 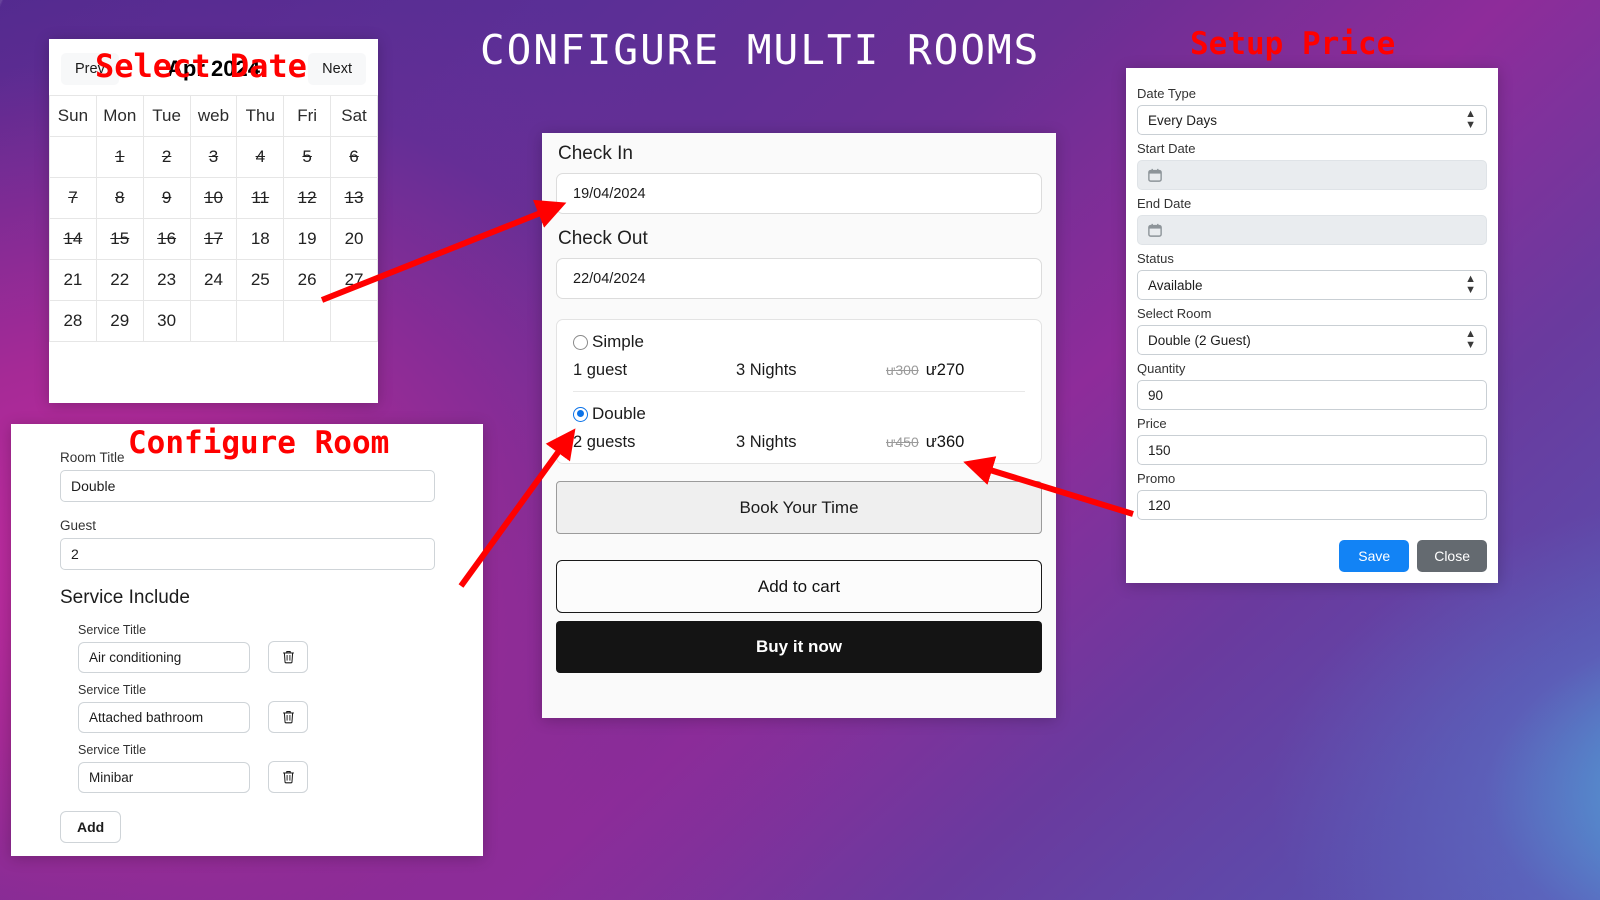 I want to click on calendar-day-23: 23, so click(x=166, y=280).